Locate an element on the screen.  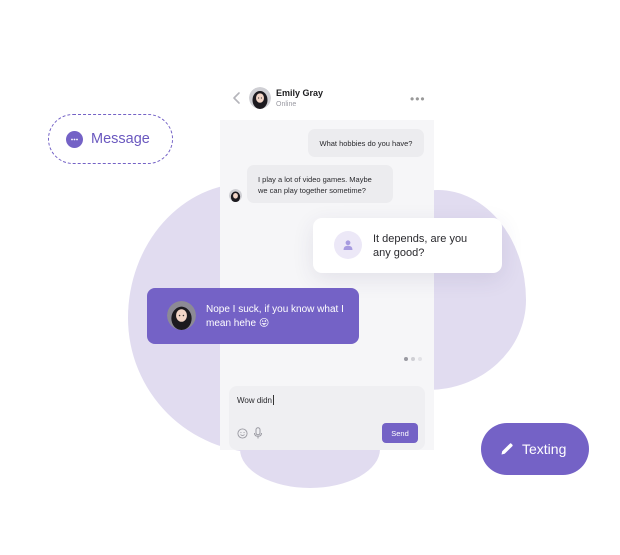
message-badge-label: Message is located at coordinates (120, 139).